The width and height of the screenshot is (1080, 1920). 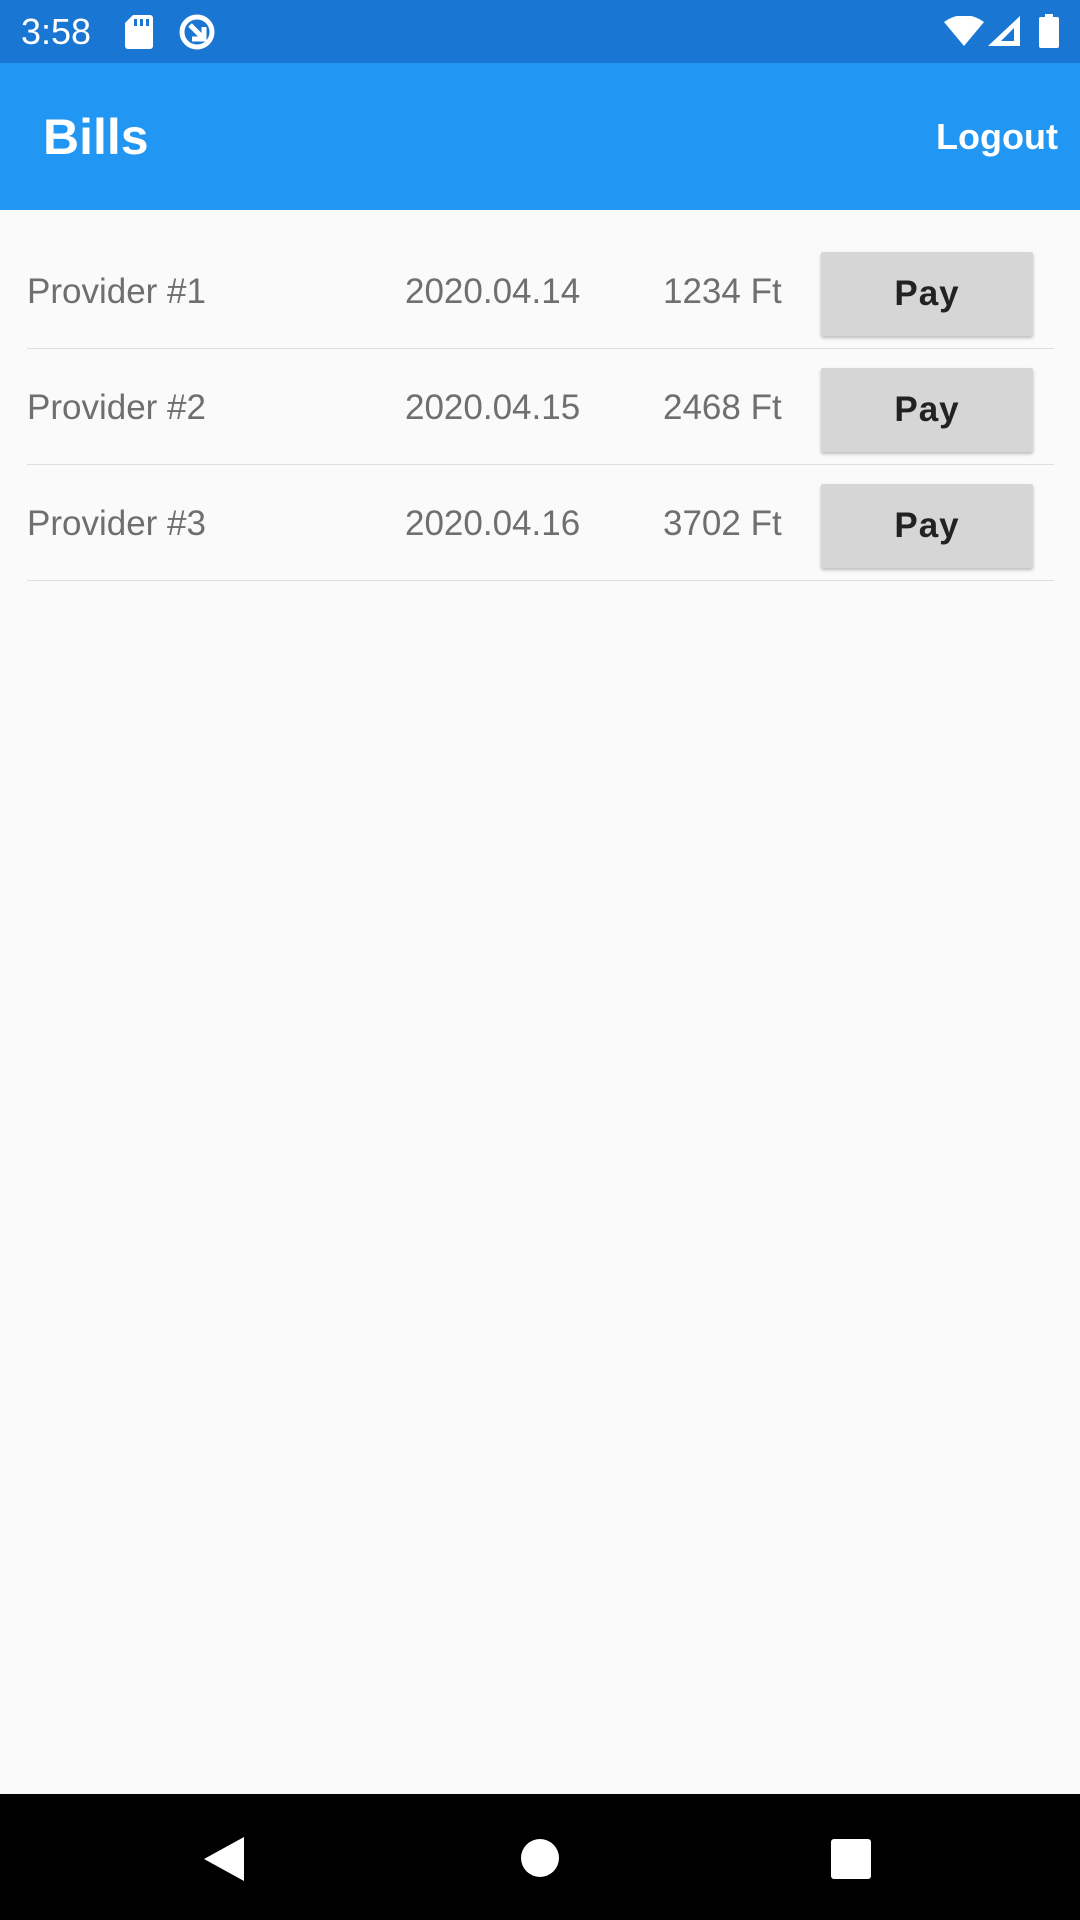 I want to click on logout-button: Logout, so click(x=997, y=137).